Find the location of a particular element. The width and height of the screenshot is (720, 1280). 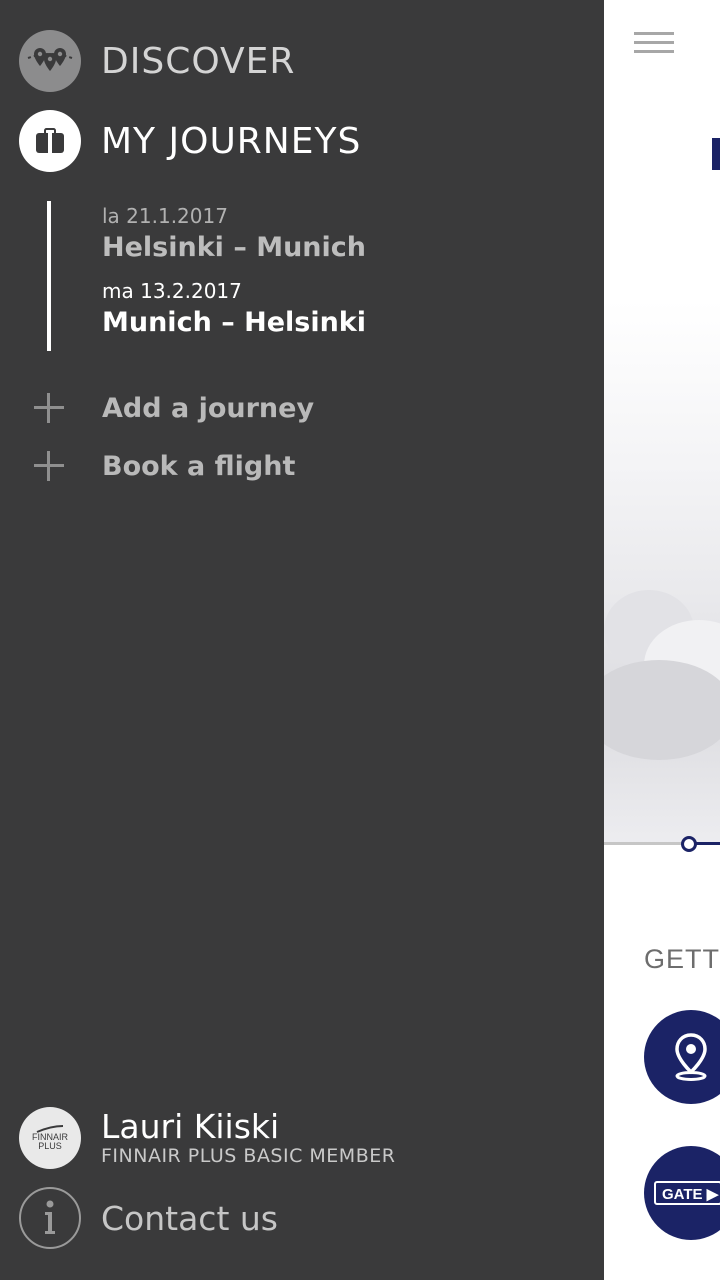

cloud-hero-image is located at coordinates (662, 572).